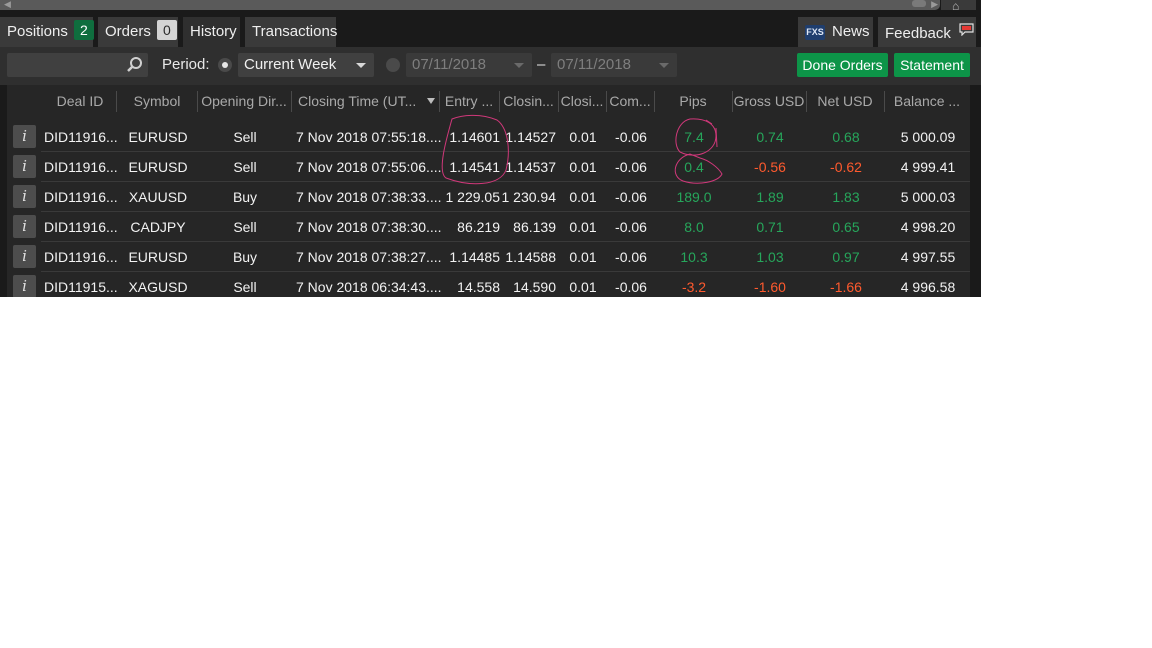  What do you see at coordinates (530, 257) in the screenshot?
I see `closing-price-cell: 1.14588` at bounding box center [530, 257].